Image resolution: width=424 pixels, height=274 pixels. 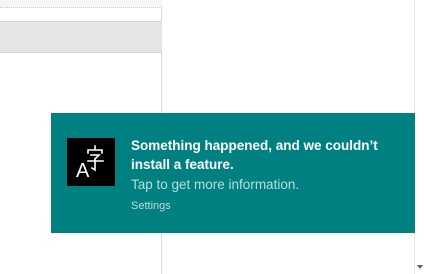 I want to click on scroll-down-arrow-icon, so click(x=420, y=267).